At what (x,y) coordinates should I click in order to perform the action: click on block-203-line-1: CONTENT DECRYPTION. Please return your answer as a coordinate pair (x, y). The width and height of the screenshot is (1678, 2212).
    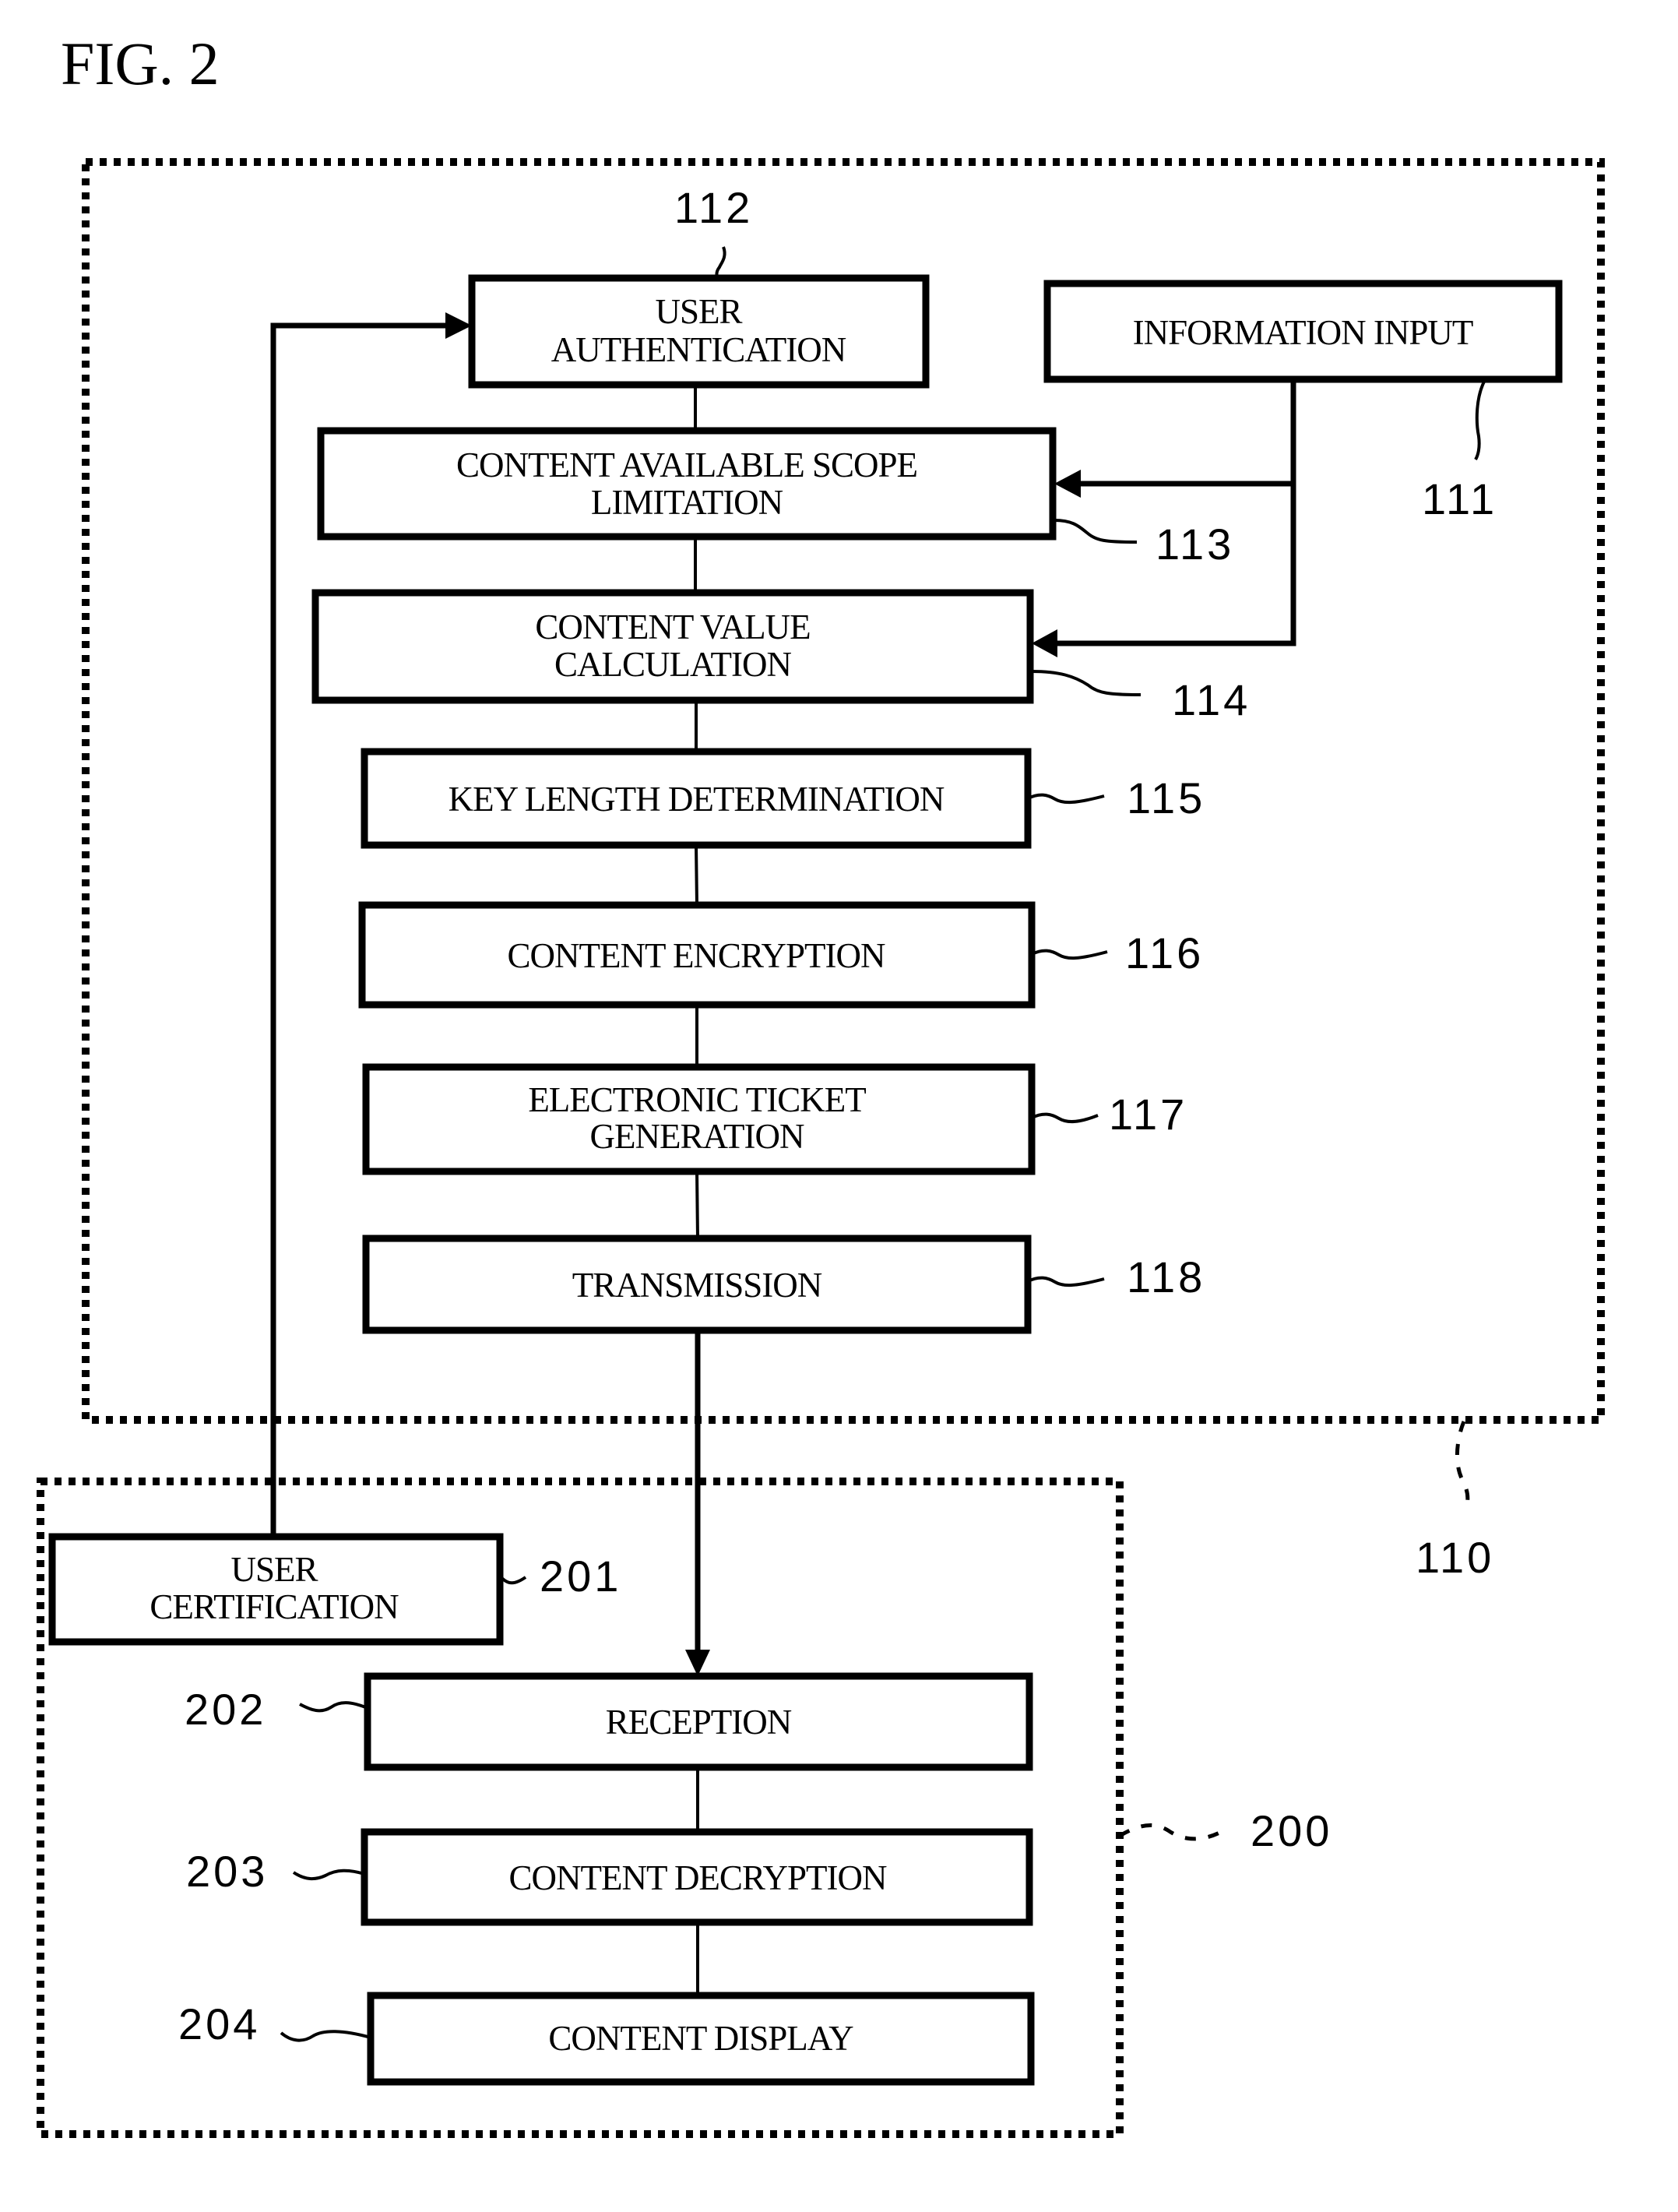
    Looking at the image, I should click on (698, 1877).